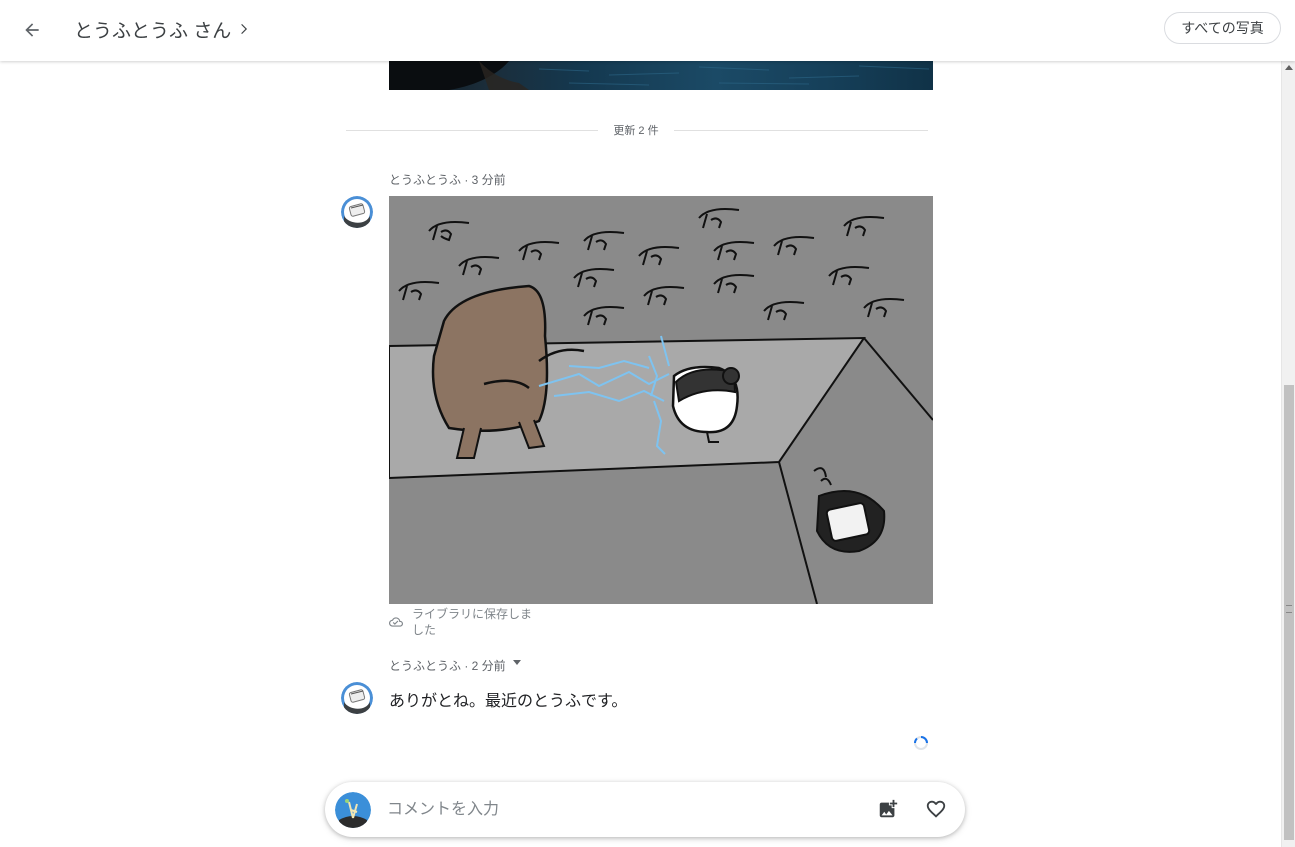 This screenshot has height=847, width=1295. What do you see at coordinates (622, 810) in the screenshot?
I see `comment-input` at bounding box center [622, 810].